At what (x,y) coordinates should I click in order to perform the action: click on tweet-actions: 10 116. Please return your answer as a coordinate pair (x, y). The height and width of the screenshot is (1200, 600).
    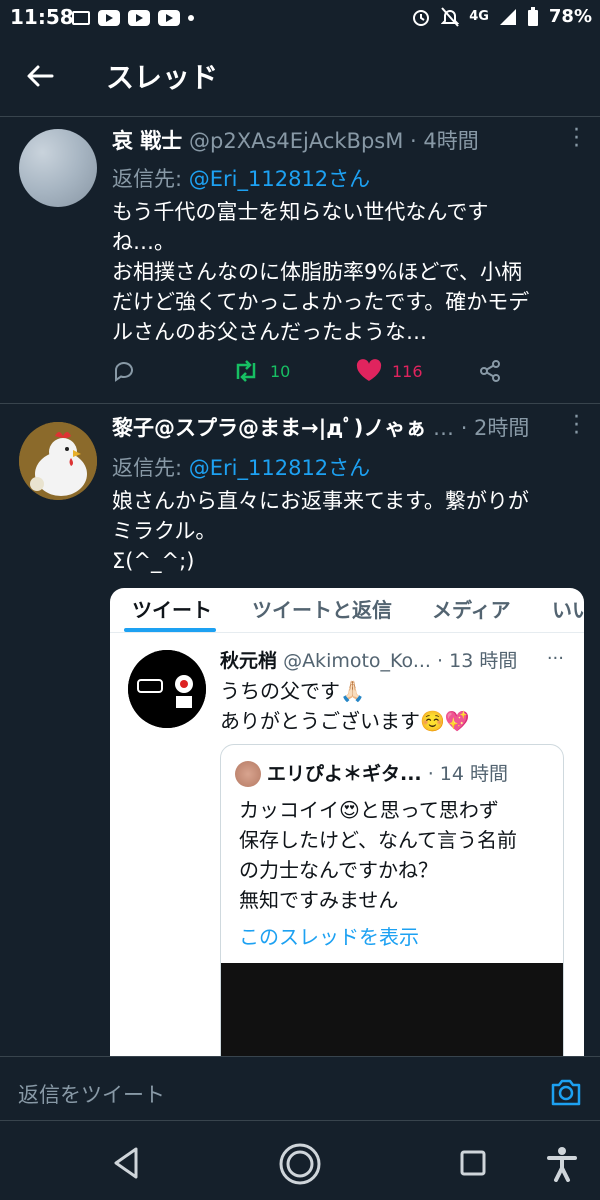
    Looking at the image, I should click on (312, 374).